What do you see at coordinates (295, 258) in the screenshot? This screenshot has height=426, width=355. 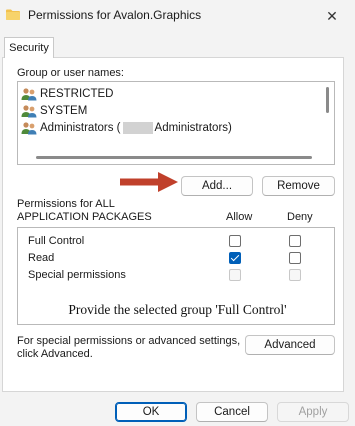 I see `read-deny-checkbox` at bounding box center [295, 258].